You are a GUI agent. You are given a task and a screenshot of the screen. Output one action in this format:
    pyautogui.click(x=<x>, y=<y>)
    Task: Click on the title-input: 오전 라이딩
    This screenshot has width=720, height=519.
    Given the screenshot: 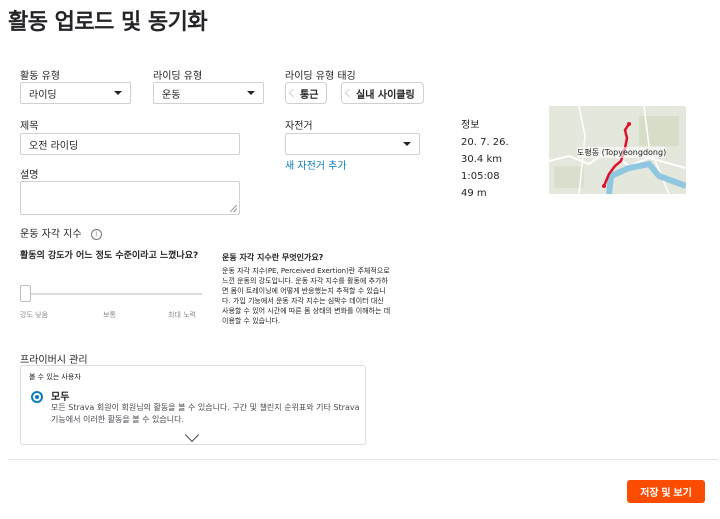 What is the action you would take?
    pyautogui.click(x=130, y=144)
    